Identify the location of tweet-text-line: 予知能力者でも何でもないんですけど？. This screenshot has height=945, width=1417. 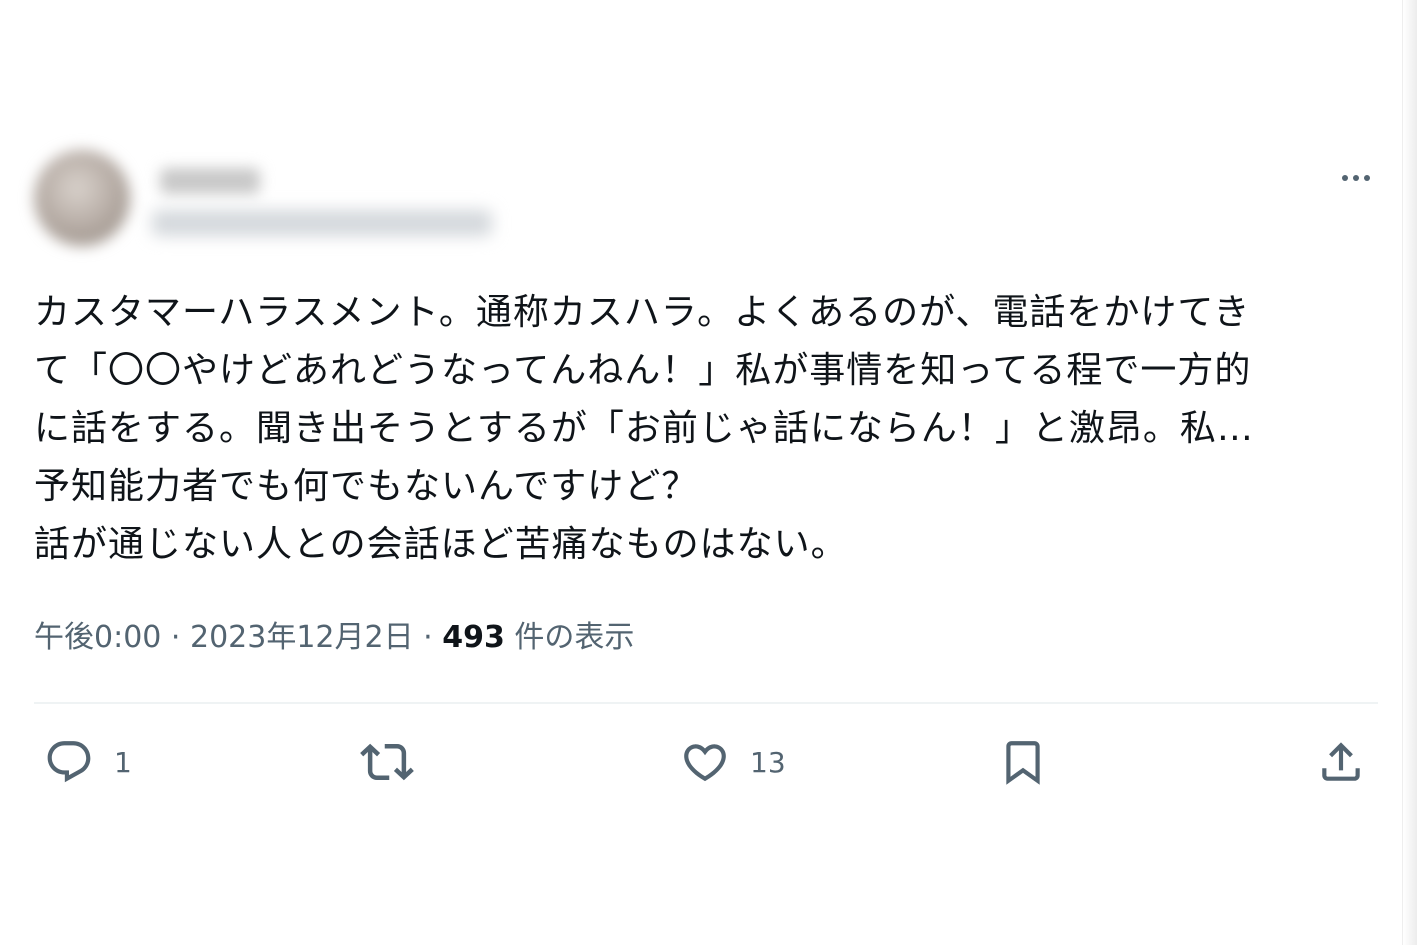
(366, 486).